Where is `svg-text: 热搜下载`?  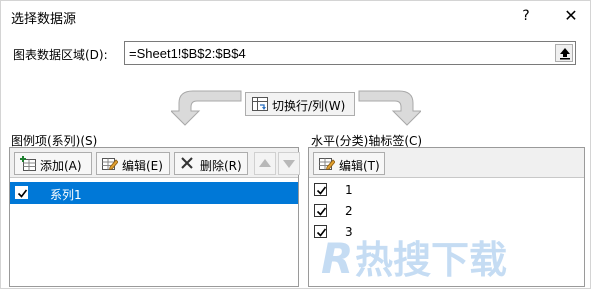 svg-text: 热搜下载 is located at coordinates (431, 260).